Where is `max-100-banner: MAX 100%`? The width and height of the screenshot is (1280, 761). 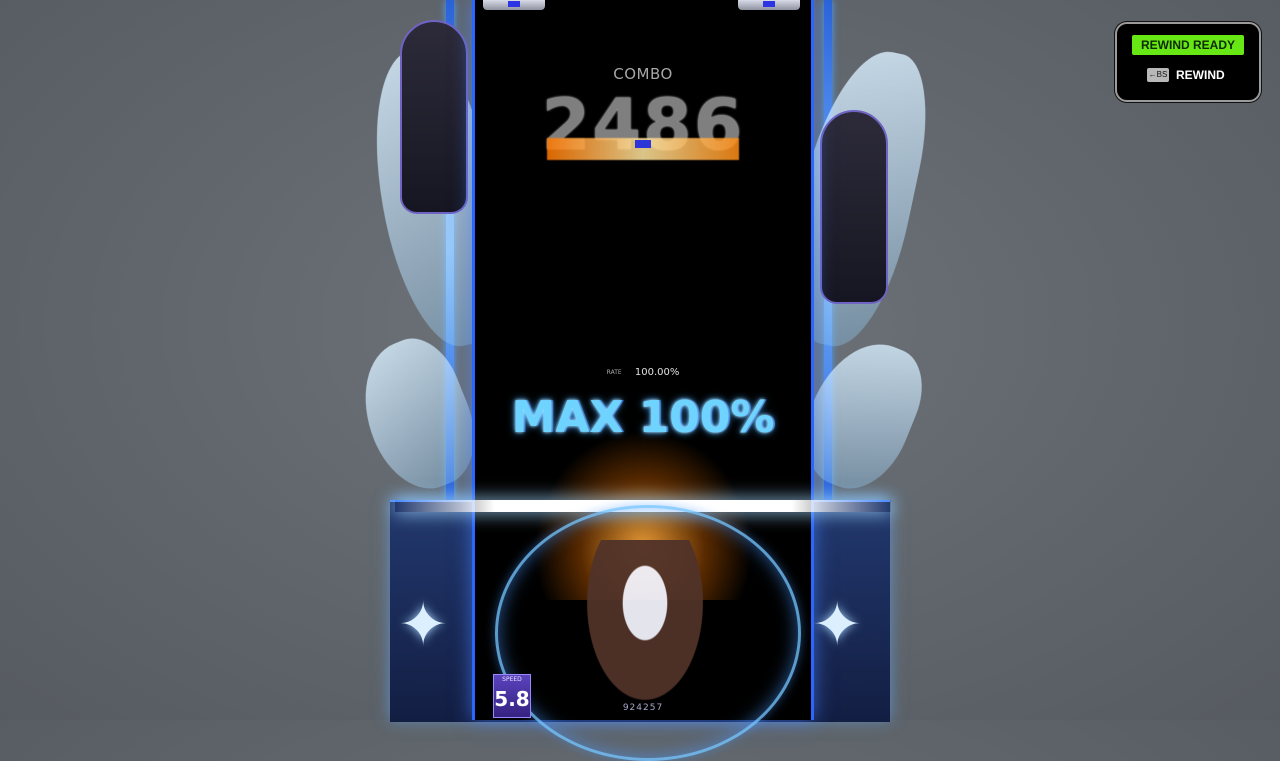
max-100-banner: MAX 100% is located at coordinates (643, 417).